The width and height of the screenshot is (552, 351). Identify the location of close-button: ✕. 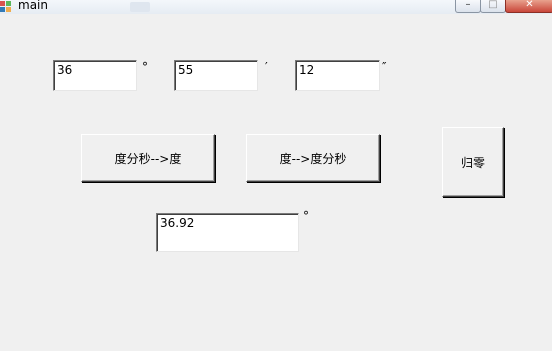
(528, 6).